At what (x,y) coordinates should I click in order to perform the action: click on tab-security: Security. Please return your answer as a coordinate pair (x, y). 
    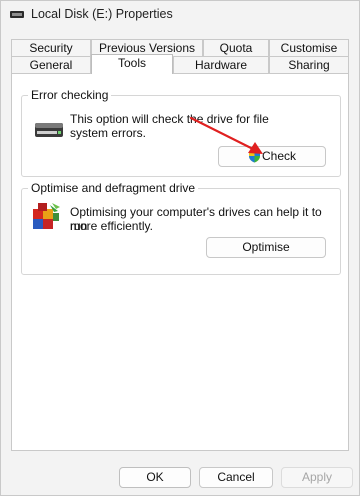
    Looking at the image, I should click on (51, 47).